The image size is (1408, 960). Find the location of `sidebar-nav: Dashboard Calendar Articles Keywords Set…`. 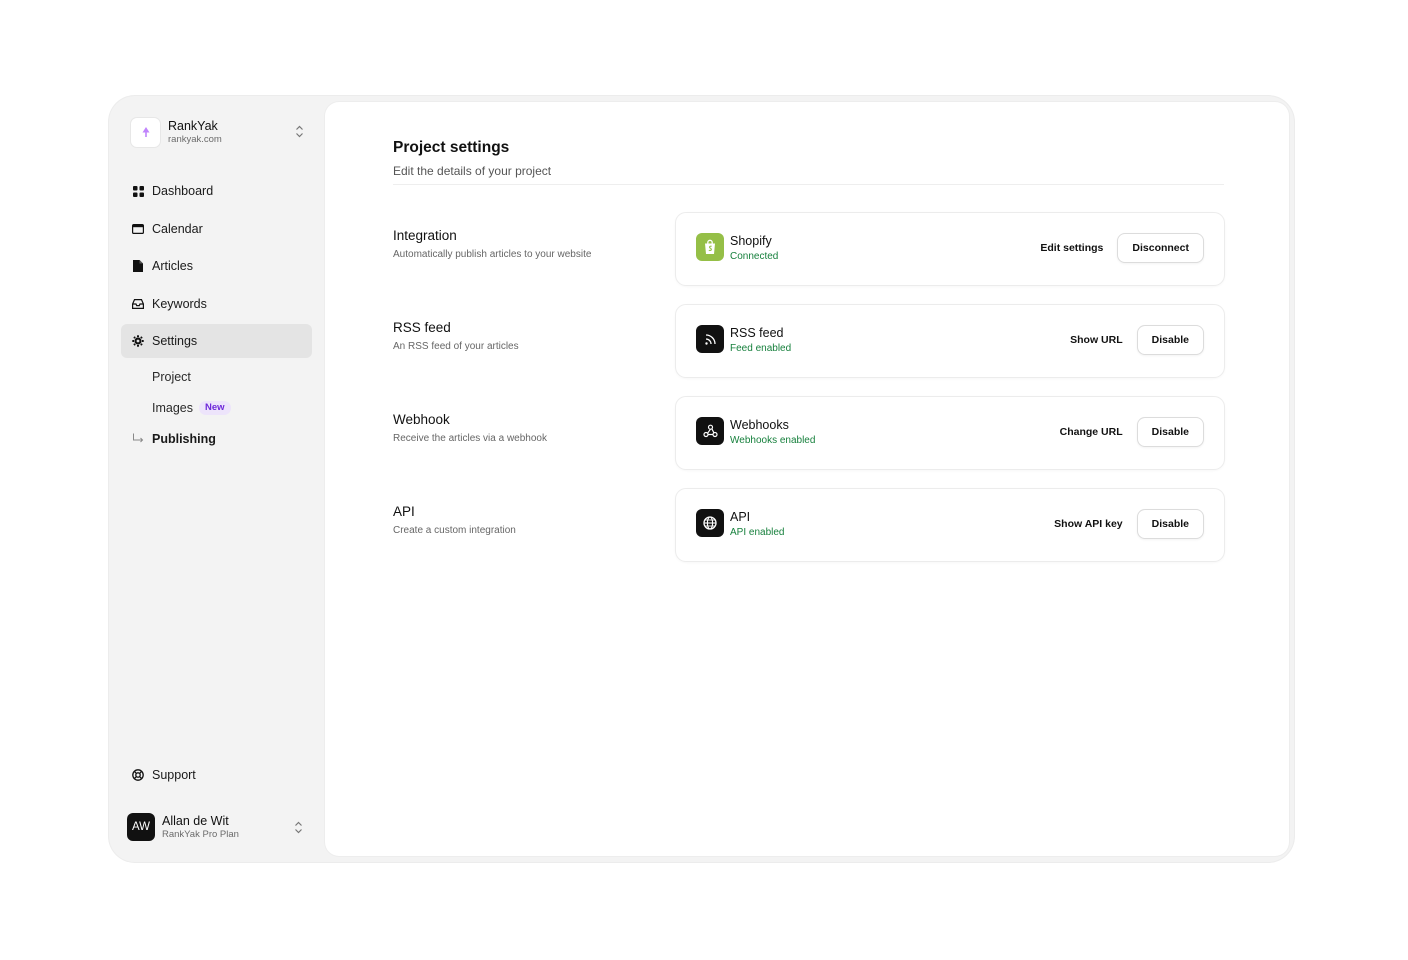

sidebar-nav: Dashboard Calendar Articles Keywords Set… is located at coordinates (216, 315).